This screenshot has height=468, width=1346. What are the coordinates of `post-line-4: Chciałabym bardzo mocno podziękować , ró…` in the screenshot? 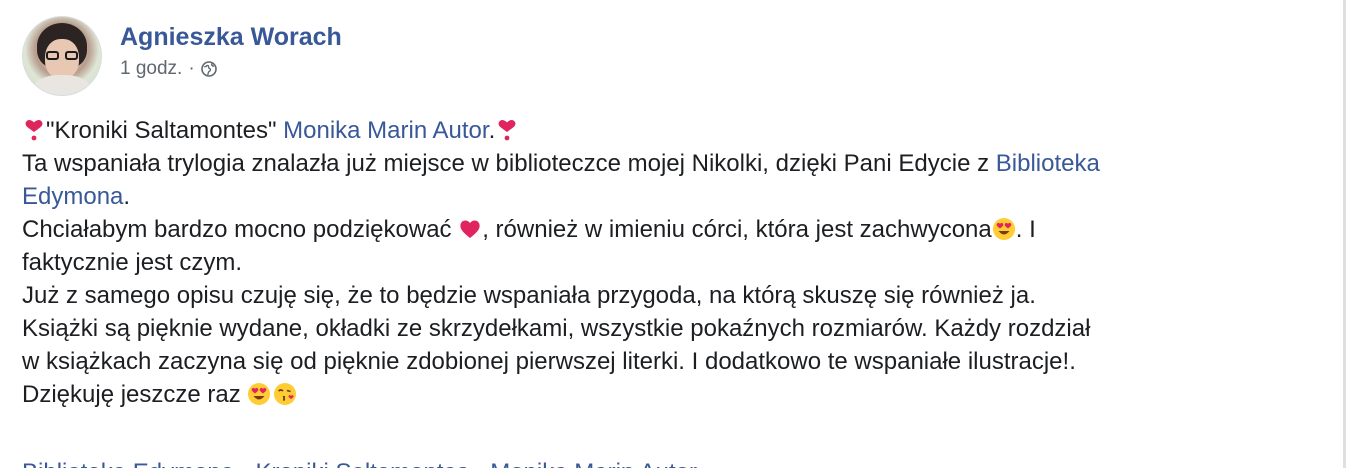 It's located at (672, 229).